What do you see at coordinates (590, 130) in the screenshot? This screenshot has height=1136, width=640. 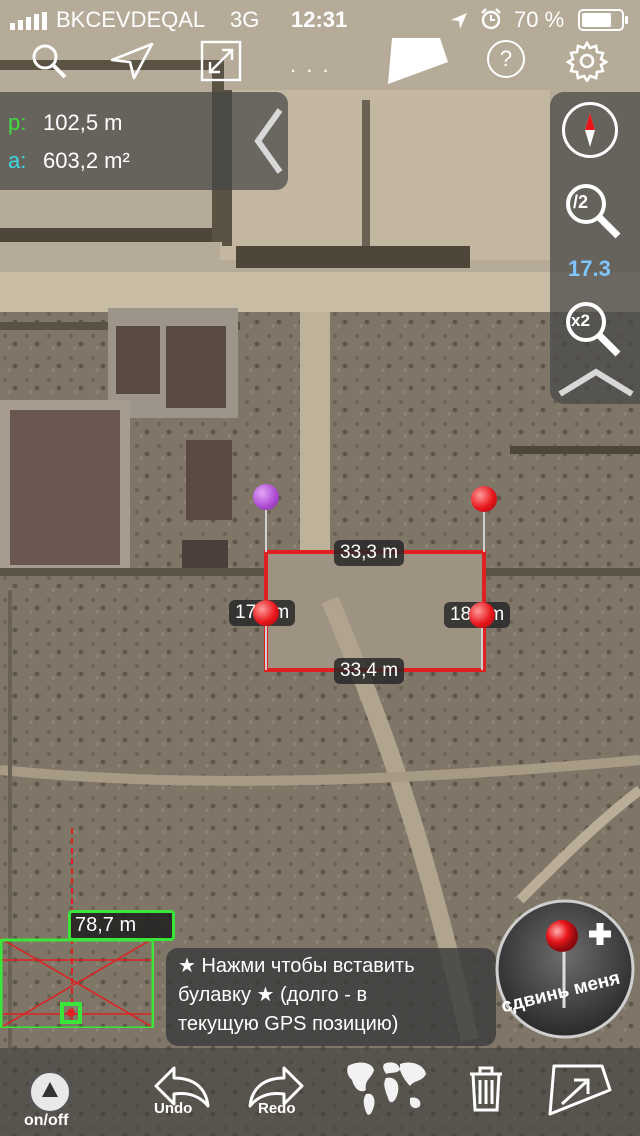 I see `compass-icon` at bounding box center [590, 130].